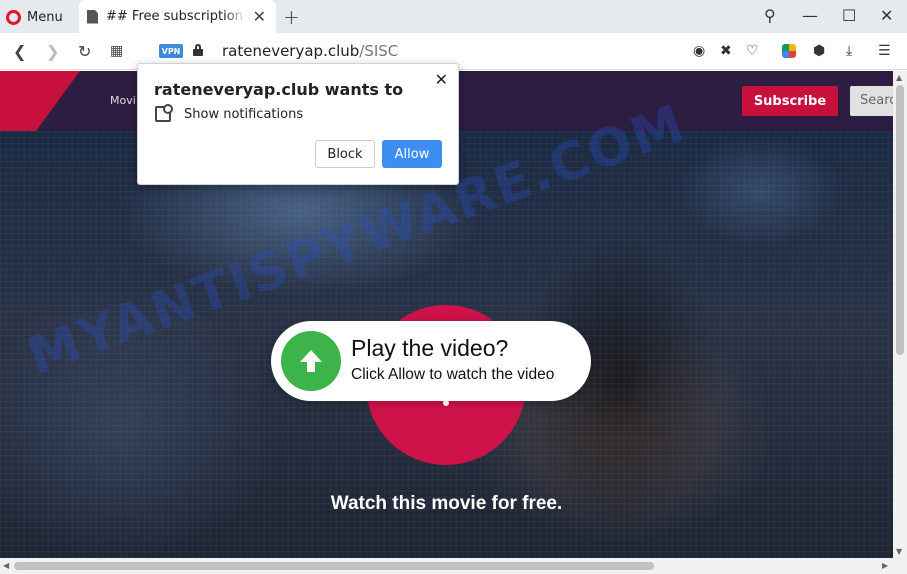  Describe the element at coordinates (45, 17) in the screenshot. I see `menu-label: Menu` at that location.